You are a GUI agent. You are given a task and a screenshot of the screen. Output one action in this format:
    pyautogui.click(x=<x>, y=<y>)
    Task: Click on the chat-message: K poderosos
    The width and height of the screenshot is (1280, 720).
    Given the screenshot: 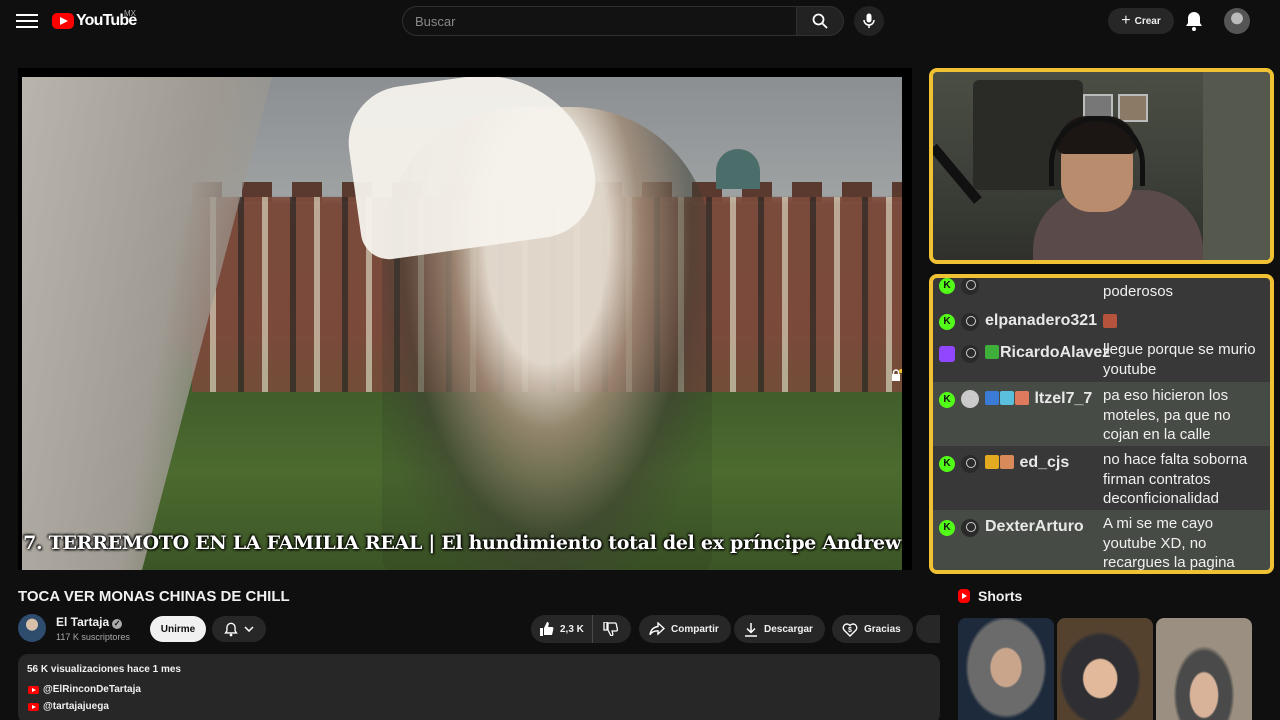 What is the action you would take?
    pyautogui.click(x=1101, y=295)
    